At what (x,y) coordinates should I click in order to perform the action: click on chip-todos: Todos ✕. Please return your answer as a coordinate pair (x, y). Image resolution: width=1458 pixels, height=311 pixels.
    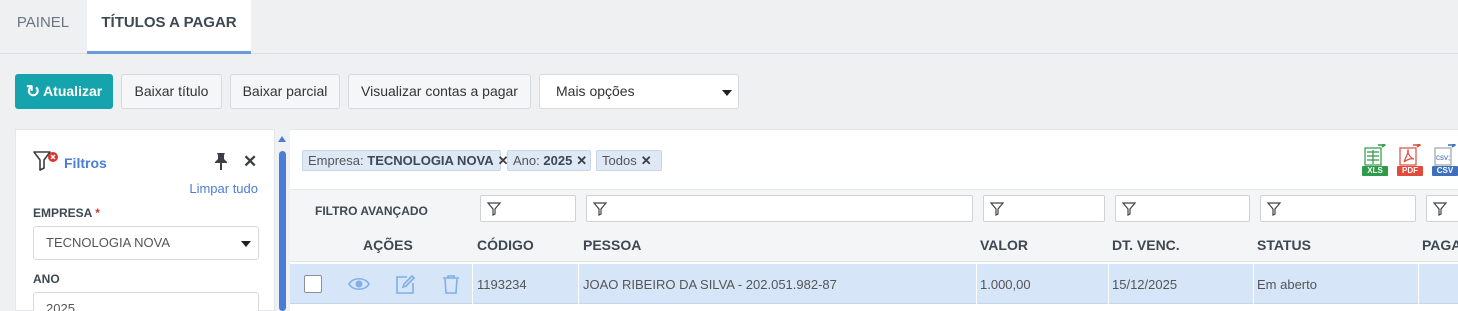
    Looking at the image, I should click on (629, 160).